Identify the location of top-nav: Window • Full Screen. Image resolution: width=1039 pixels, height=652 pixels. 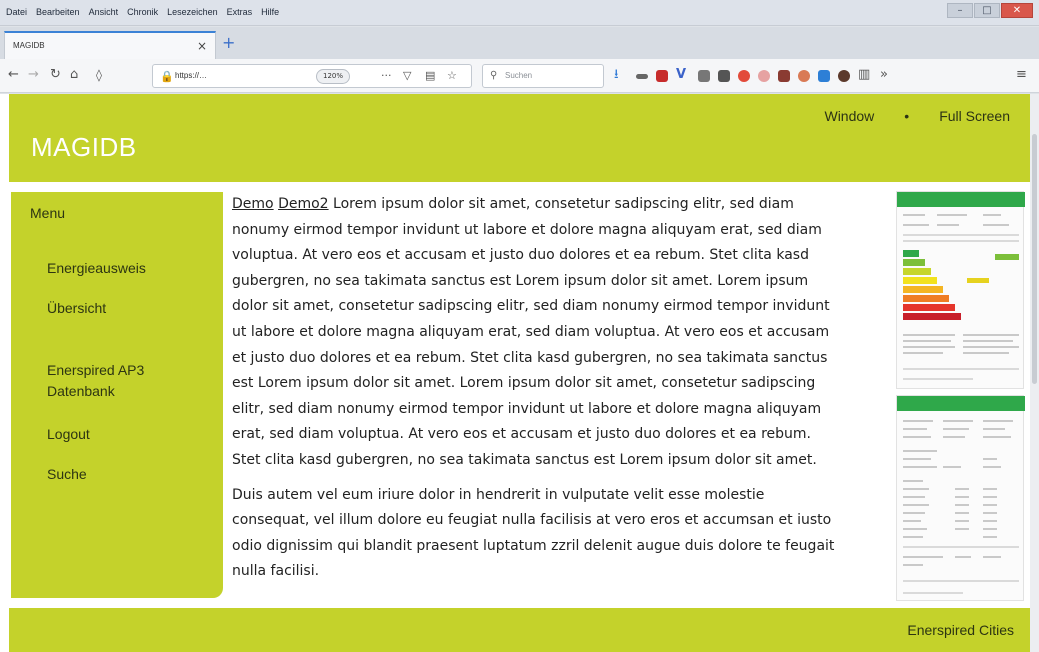
(917, 116).